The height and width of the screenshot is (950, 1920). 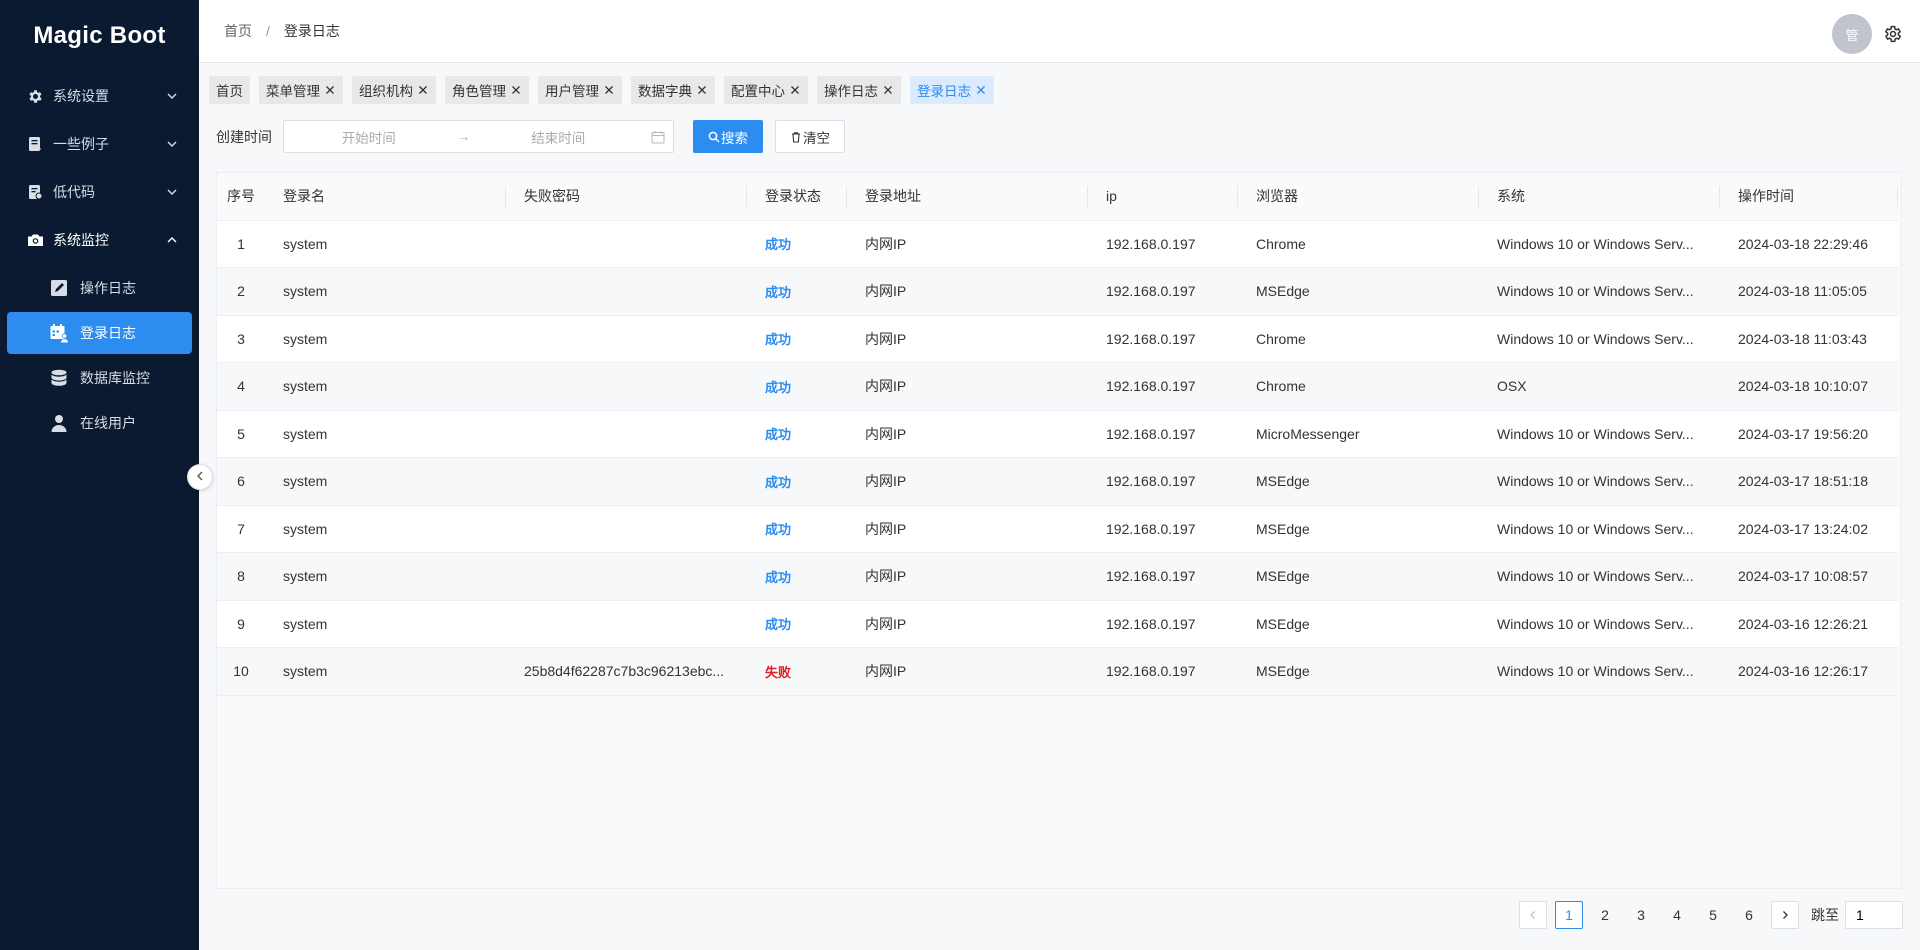 I want to click on tab-item: 首页, so click(x=229, y=90).